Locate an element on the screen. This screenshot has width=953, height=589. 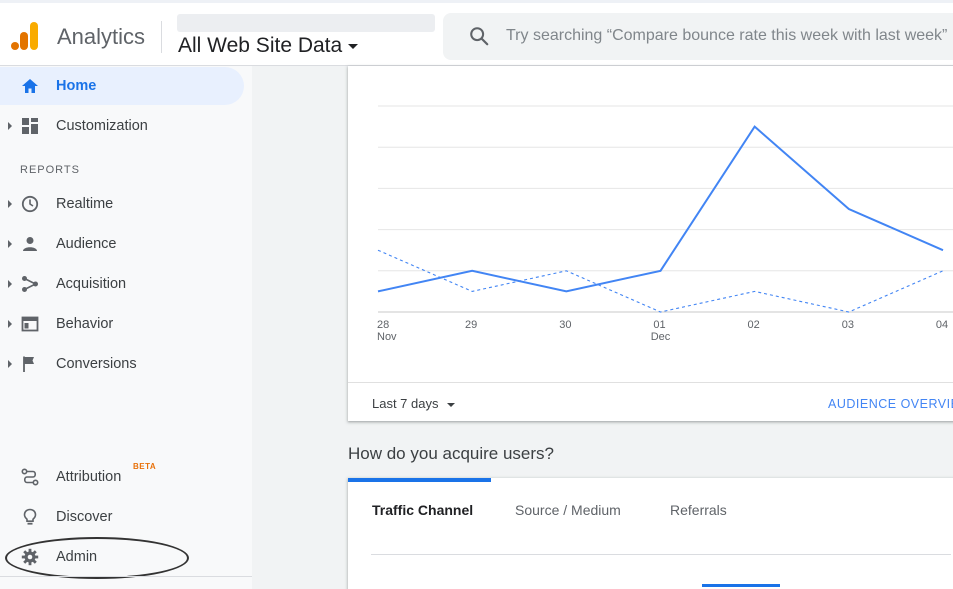
sidebar-item-label: Audience is located at coordinates (86, 244).